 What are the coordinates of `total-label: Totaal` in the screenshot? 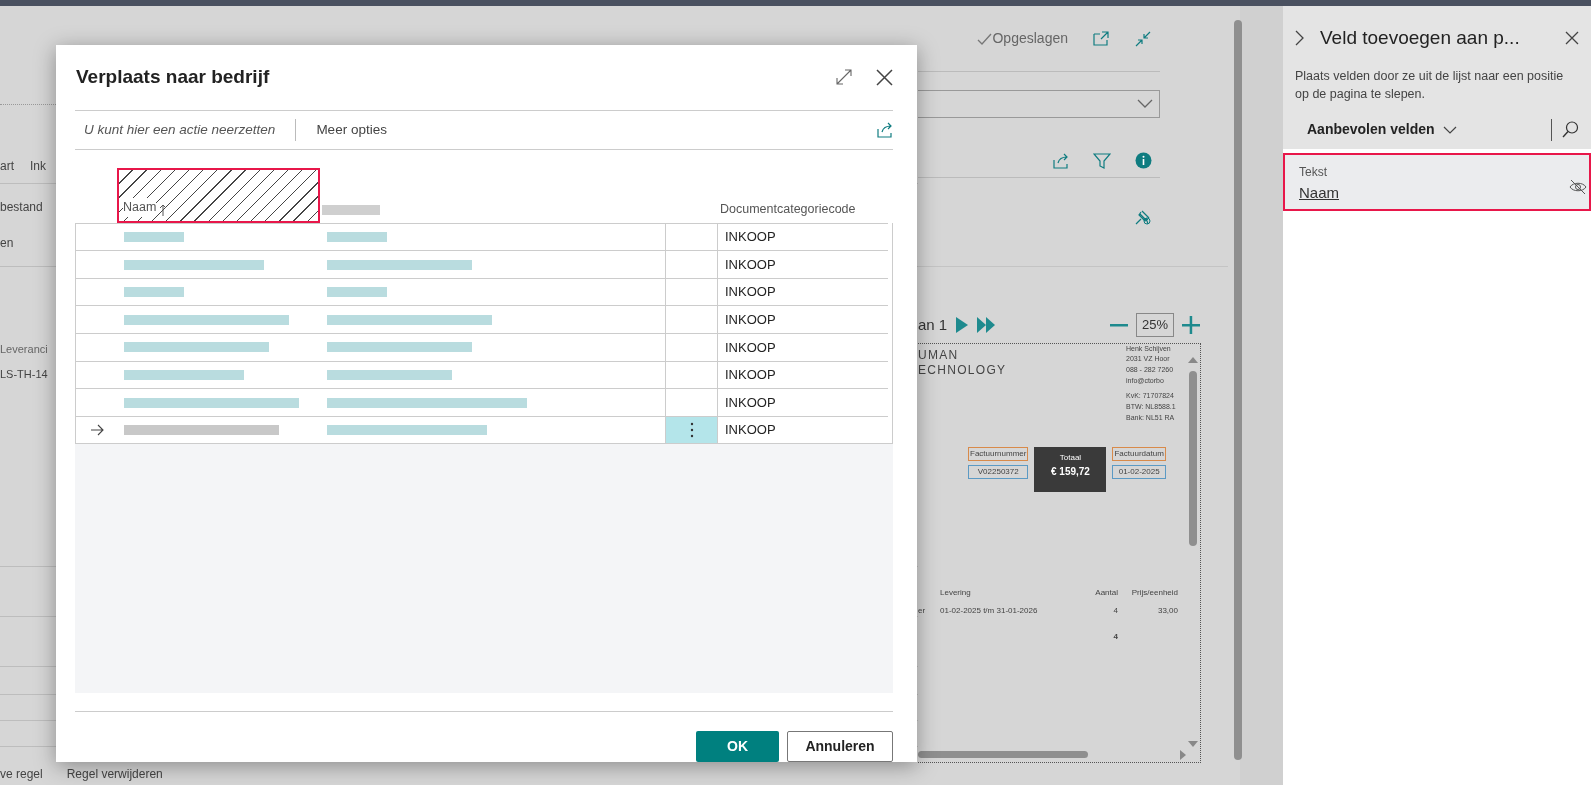 It's located at (1070, 458).